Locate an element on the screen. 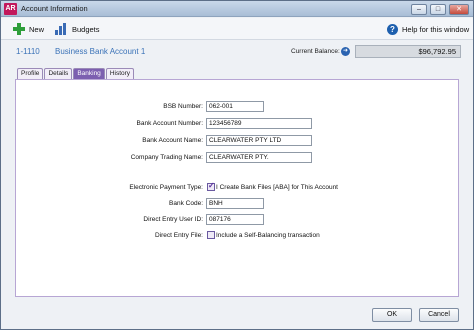  maximize-button: □ is located at coordinates (438, 9).